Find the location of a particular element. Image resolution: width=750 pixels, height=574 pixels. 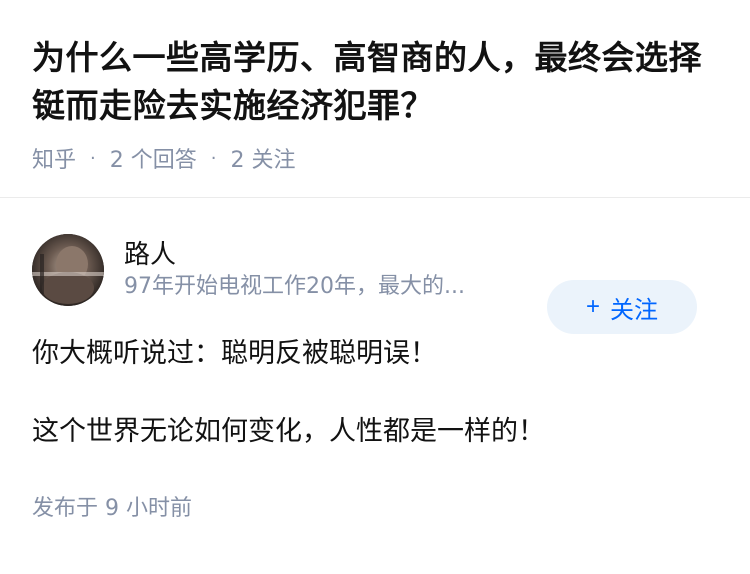

source-label: 知乎 is located at coordinates (54, 158).